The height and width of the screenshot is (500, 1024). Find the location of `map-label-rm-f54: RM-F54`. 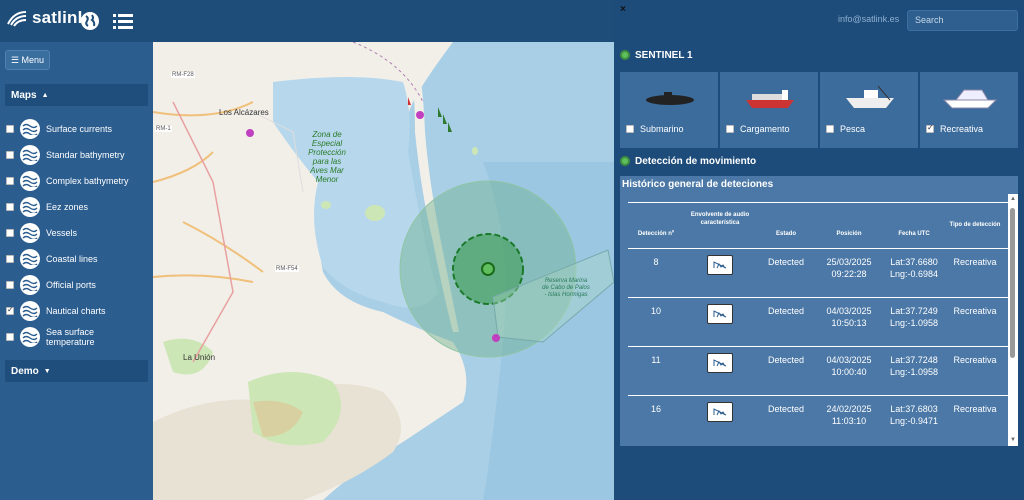

map-label-rm-f54: RM-F54 is located at coordinates (287, 269).